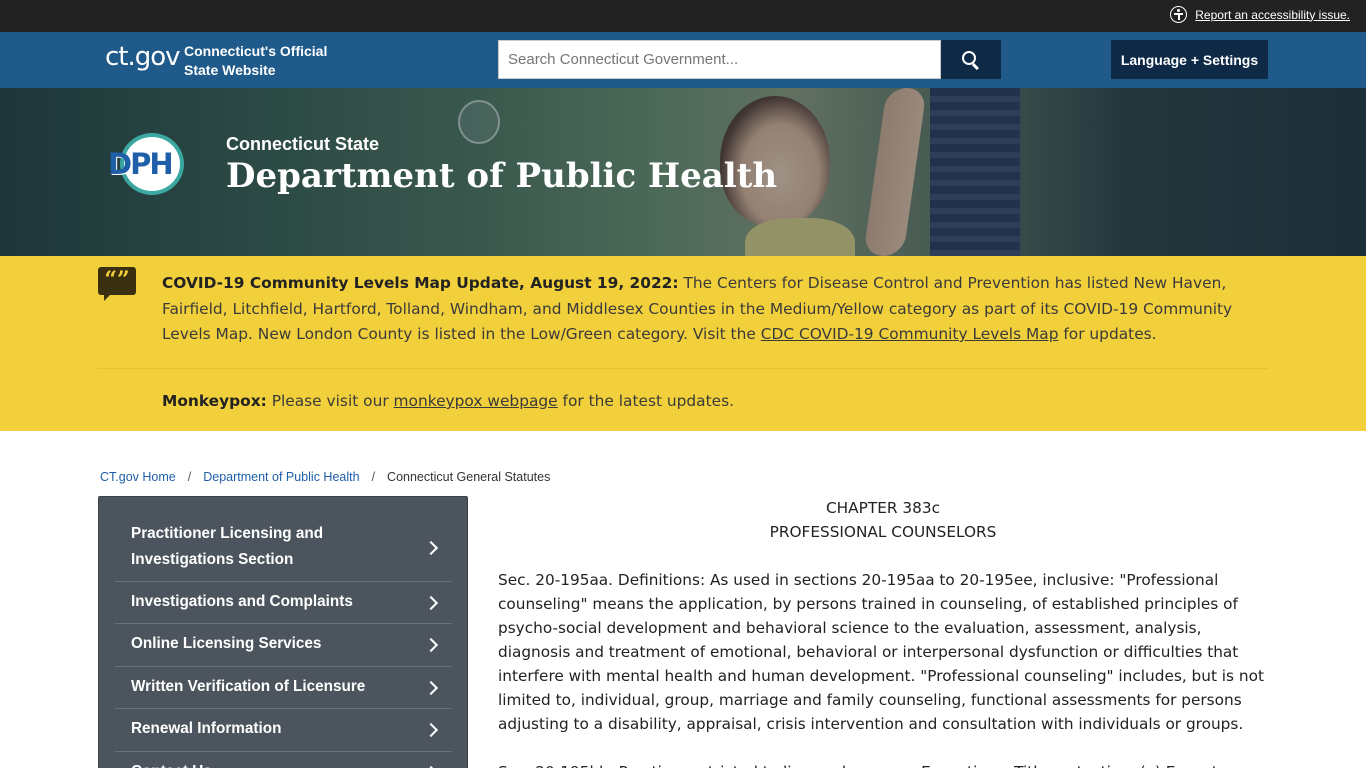 Image resolution: width=1366 pixels, height=768 pixels. Describe the element at coordinates (117, 284) in the screenshot. I see `quote-bubble-icon: “”` at that location.